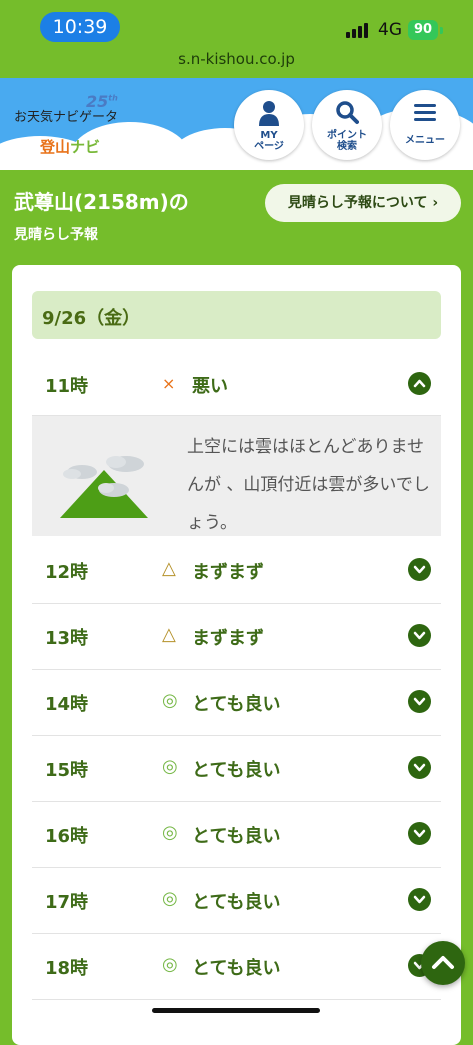  Describe the element at coordinates (425, 112) in the screenshot. I see `menu-icon` at that location.